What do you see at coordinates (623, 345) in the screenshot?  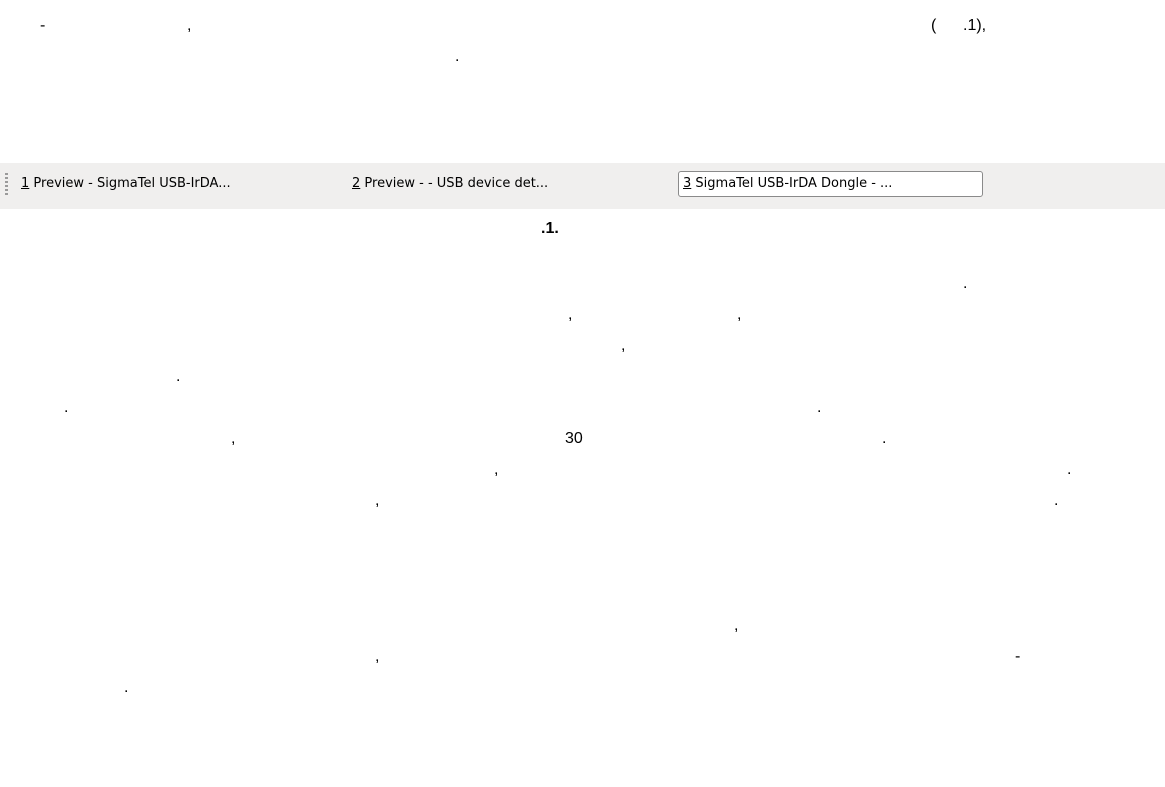 I see `para2-comma-3: ,` at bounding box center [623, 345].